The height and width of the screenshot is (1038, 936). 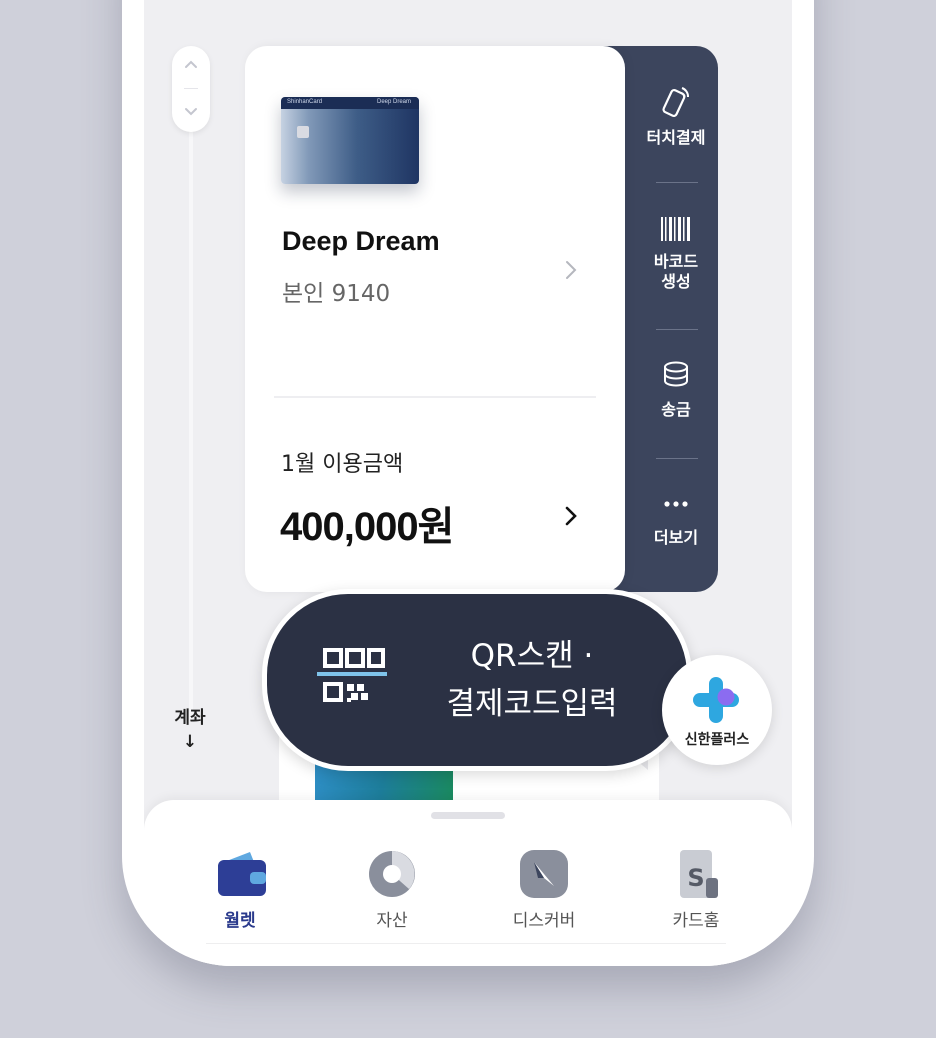 I want to click on qr-line-1: QR스캔 ·, so click(x=532, y=656).